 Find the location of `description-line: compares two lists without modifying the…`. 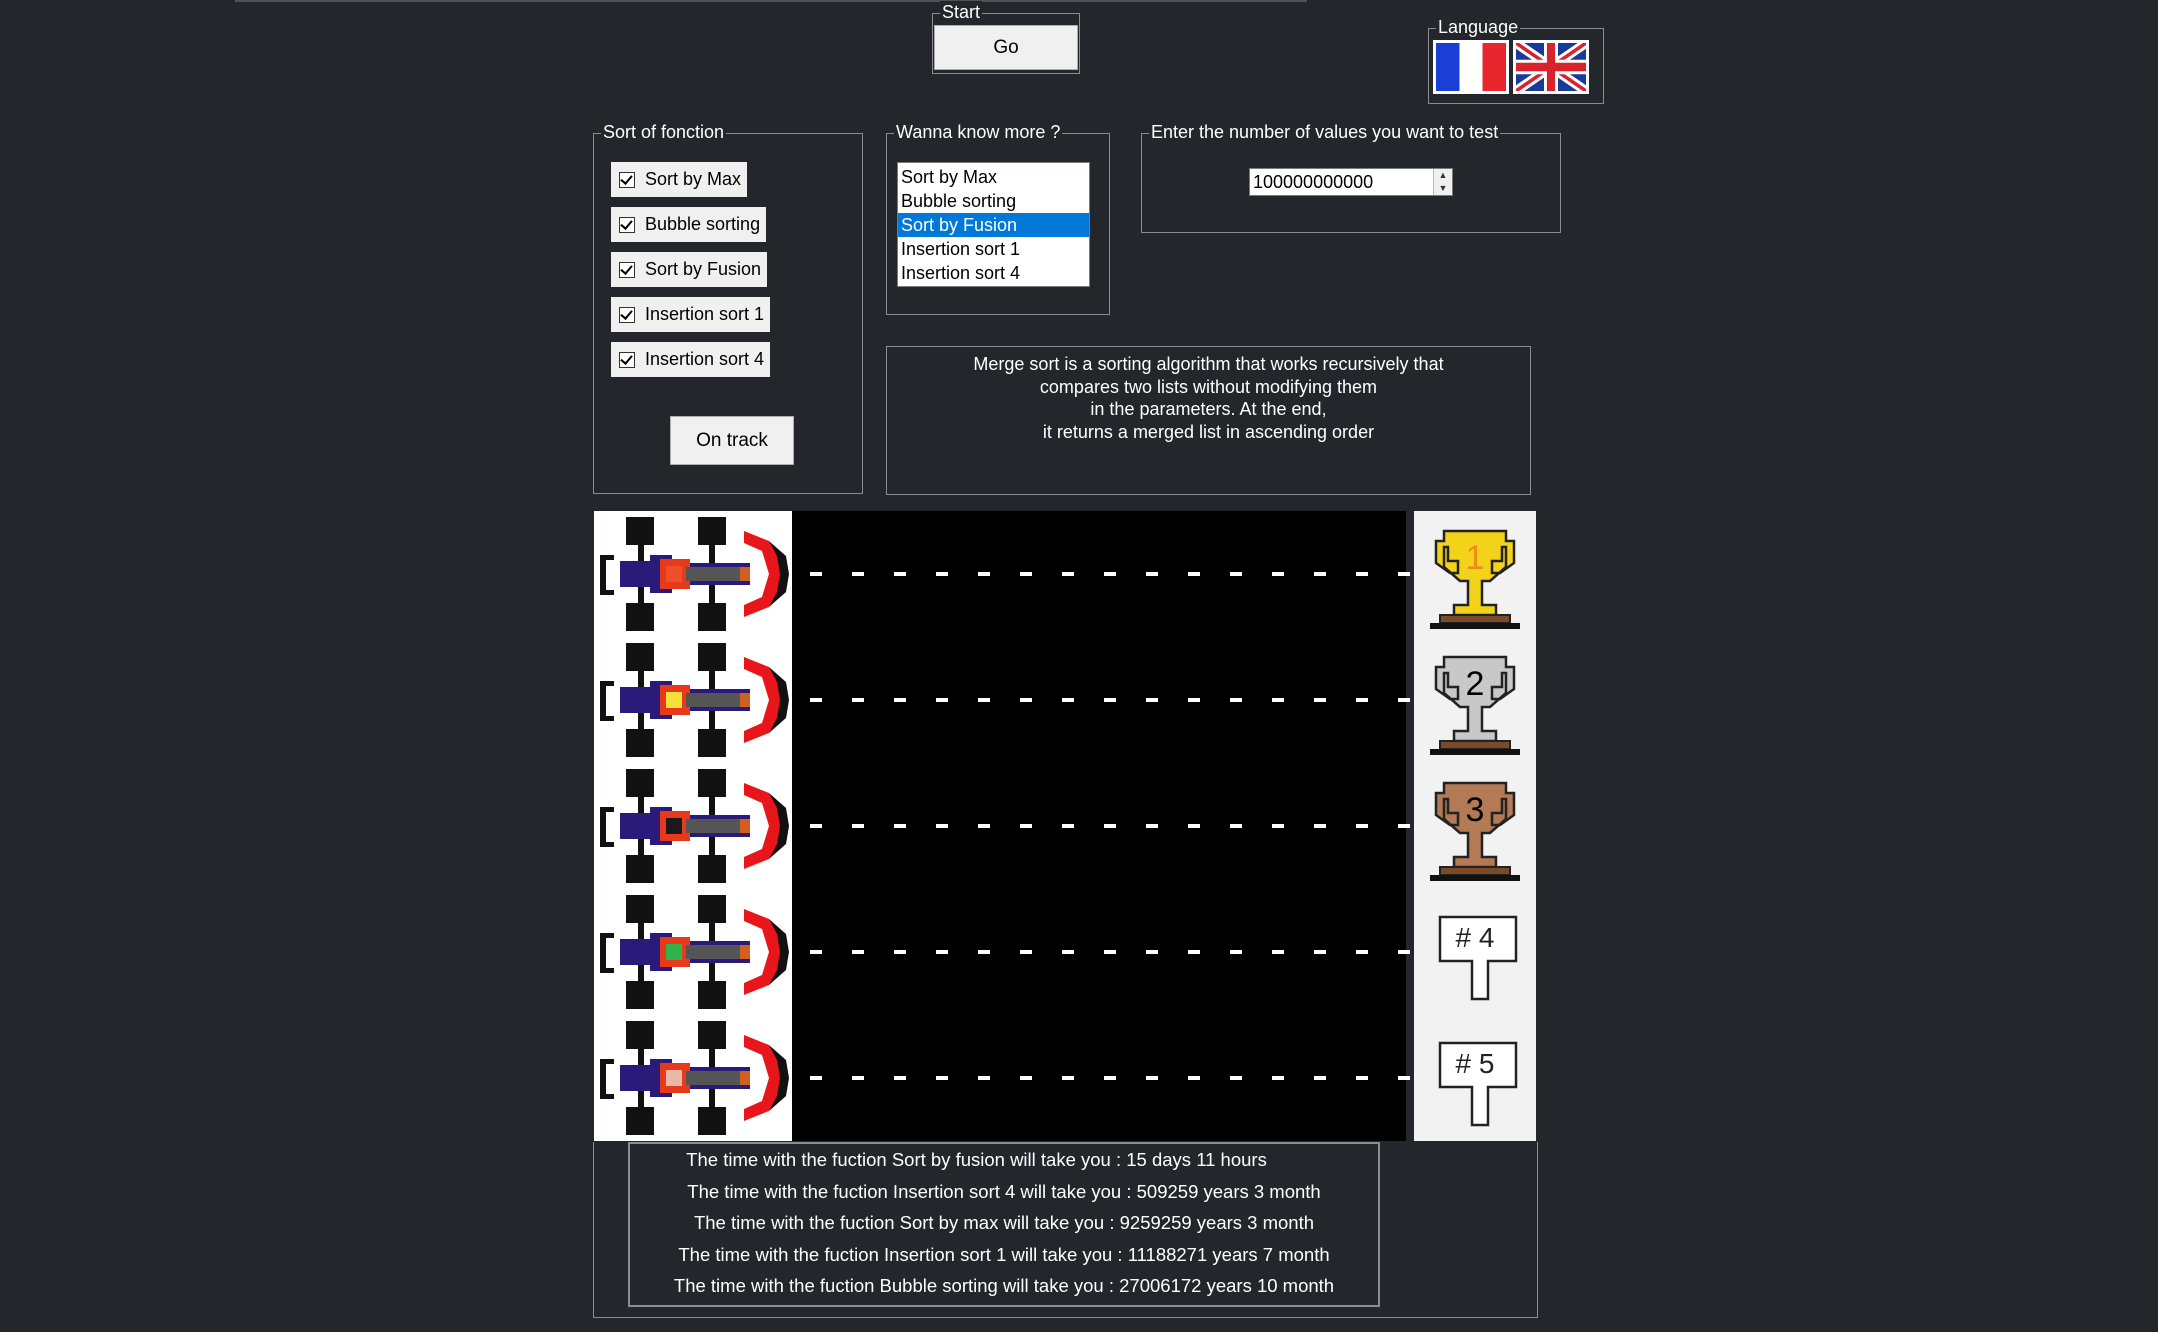

description-line: compares two lists without modifying the… is located at coordinates (1208, 386).